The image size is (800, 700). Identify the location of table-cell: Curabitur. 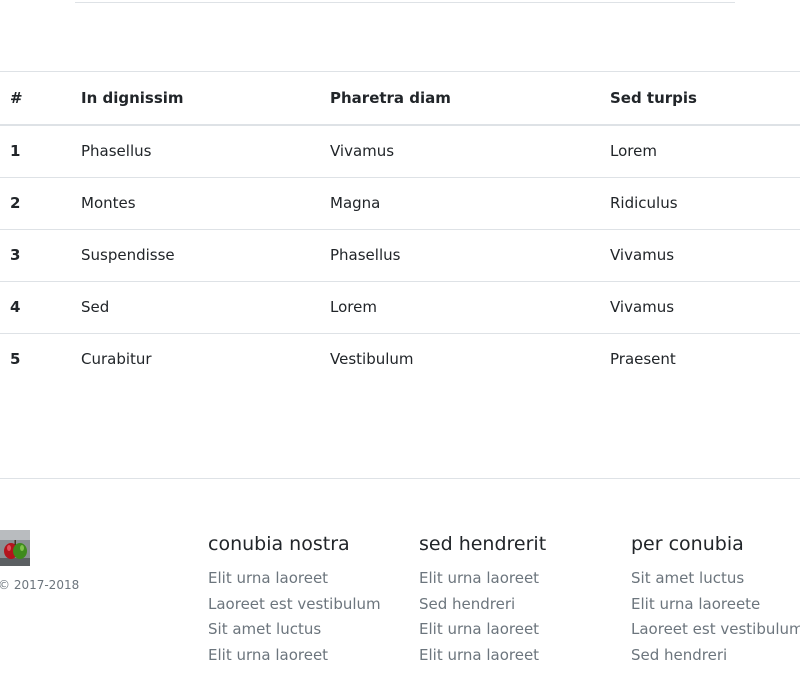
(195, 358).